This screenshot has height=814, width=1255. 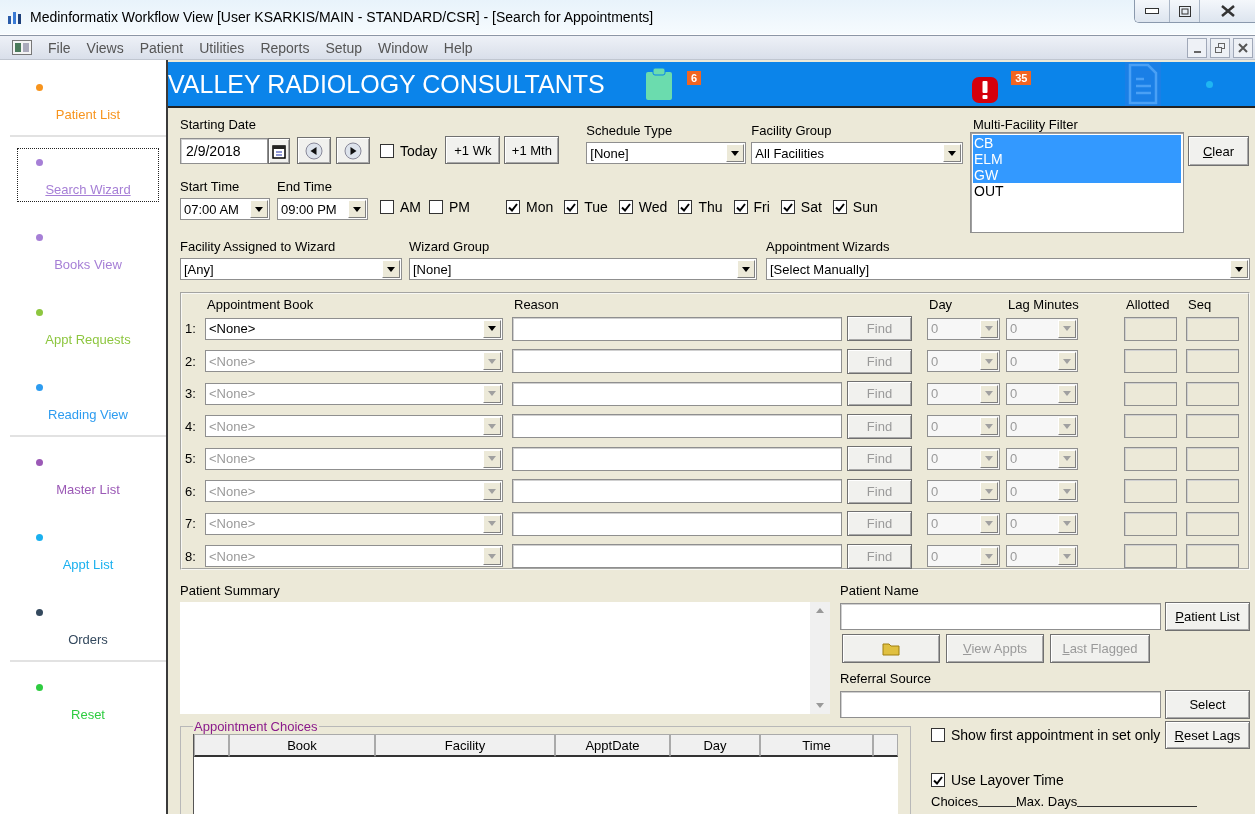 I want to click on clipboard-icon, so click(x=659, y=84).